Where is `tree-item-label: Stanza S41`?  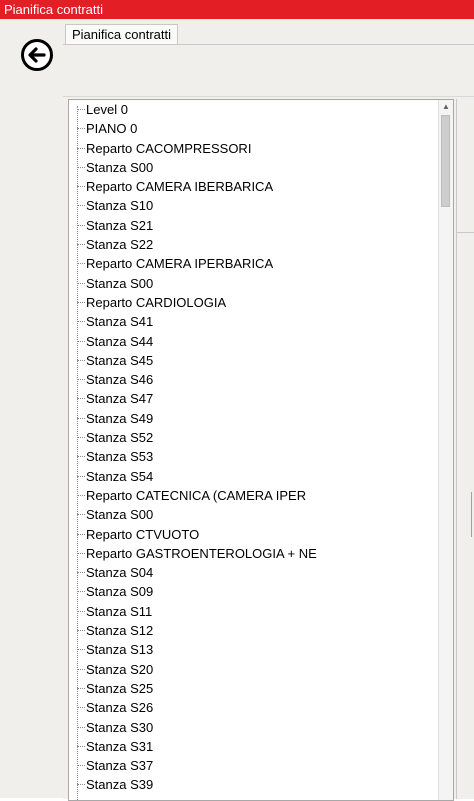 tree-item-label: Stanza S41 is located at coordinates (120, 322).